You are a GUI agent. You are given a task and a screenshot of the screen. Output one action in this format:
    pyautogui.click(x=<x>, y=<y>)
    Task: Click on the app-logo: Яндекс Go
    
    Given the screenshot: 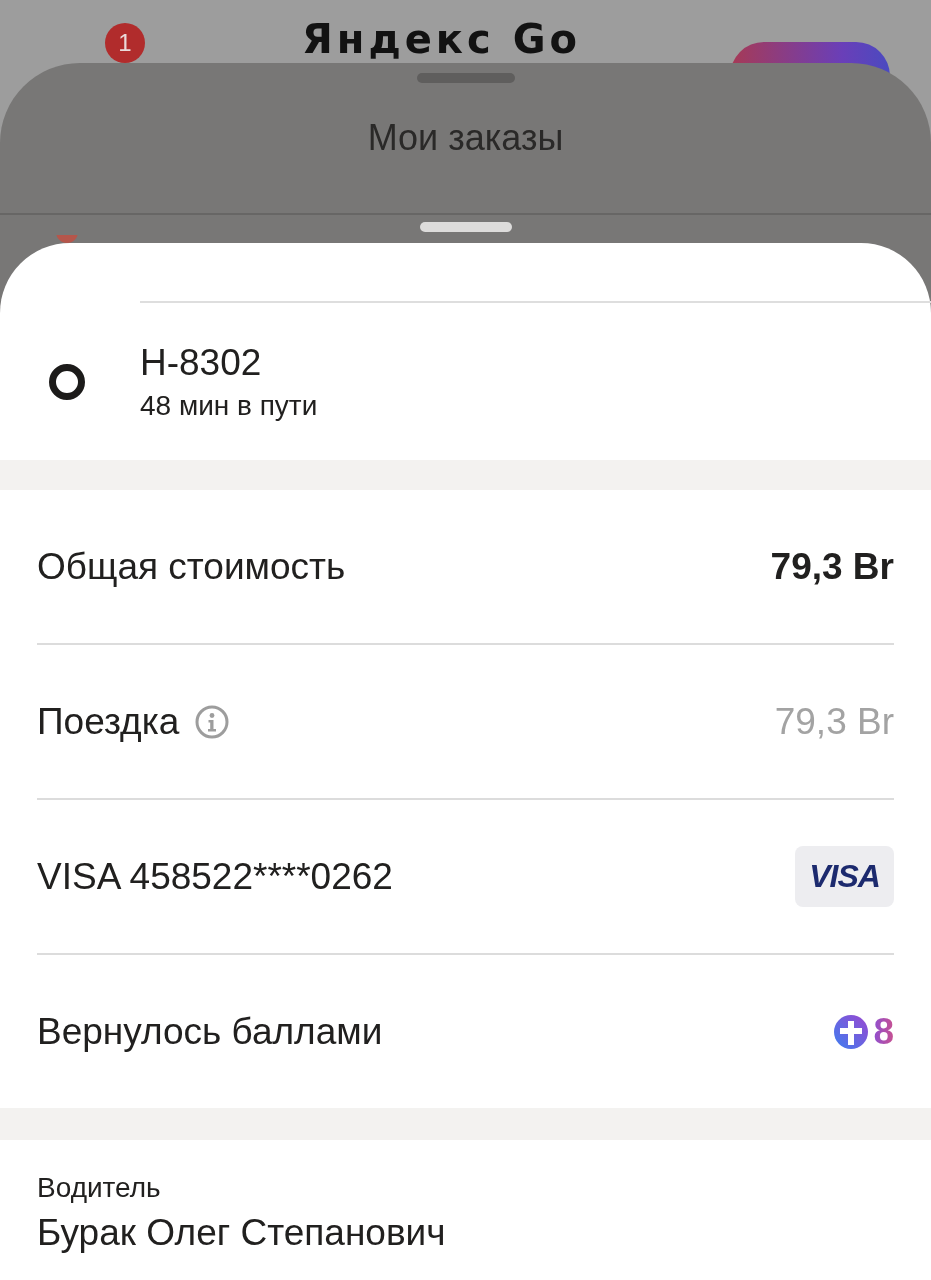 What is the action you would take?
    pyautogui.click(x=441, y=39)
    